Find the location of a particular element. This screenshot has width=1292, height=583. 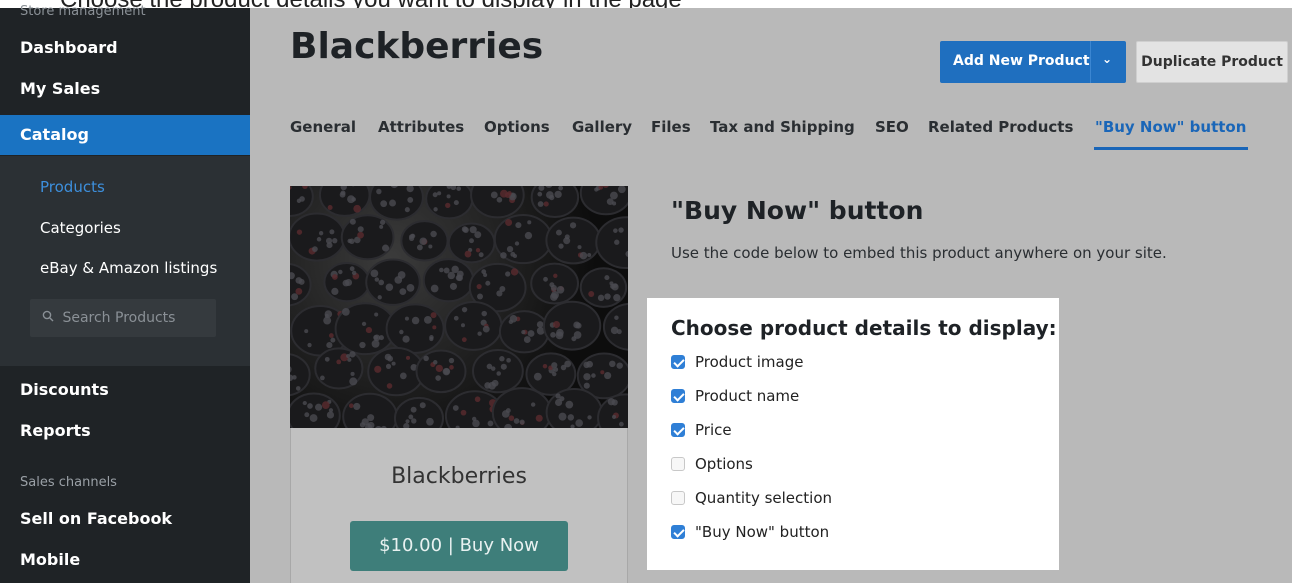

sidebar-subitem-categories: Categories is located at coordinates (80, 228).